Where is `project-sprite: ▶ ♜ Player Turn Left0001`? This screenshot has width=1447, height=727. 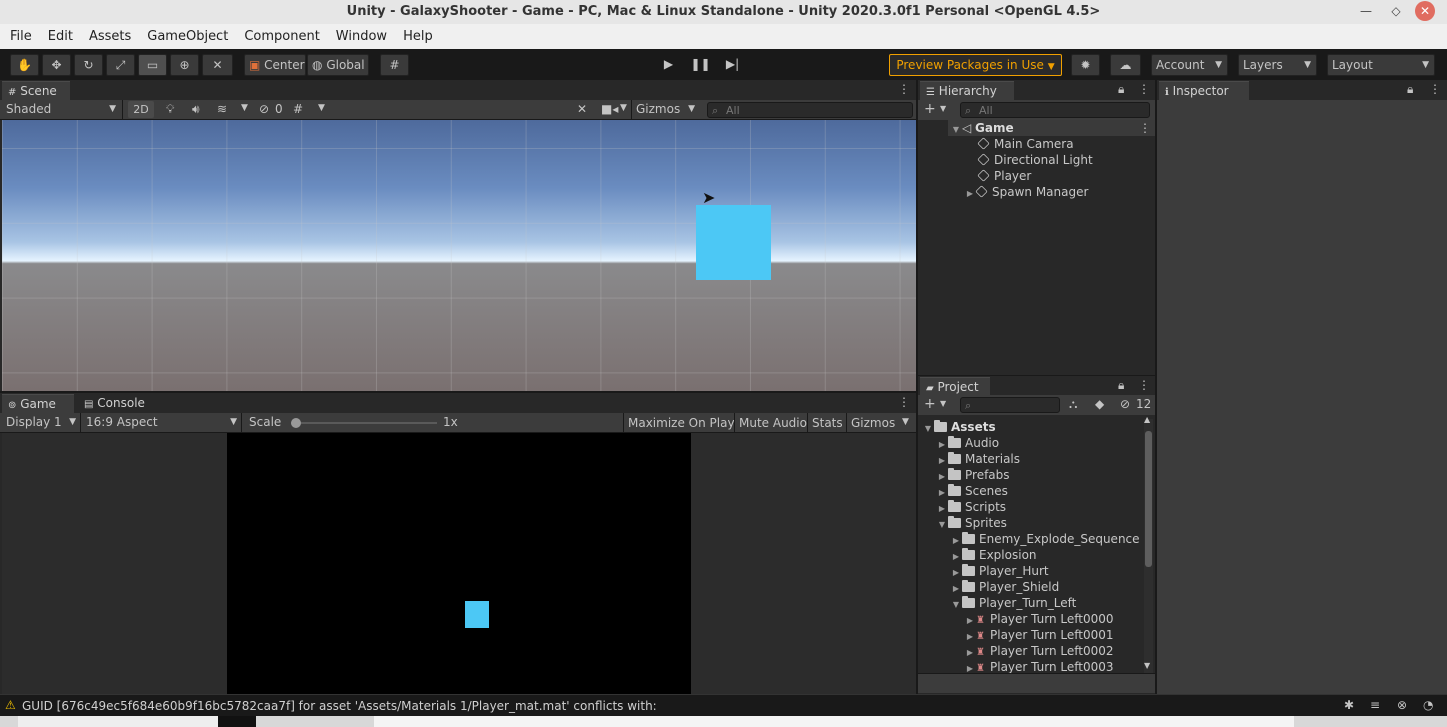 project-sprite: ▶ ♜ Player Turn Left0001 is located at coordinates (1039, 635).